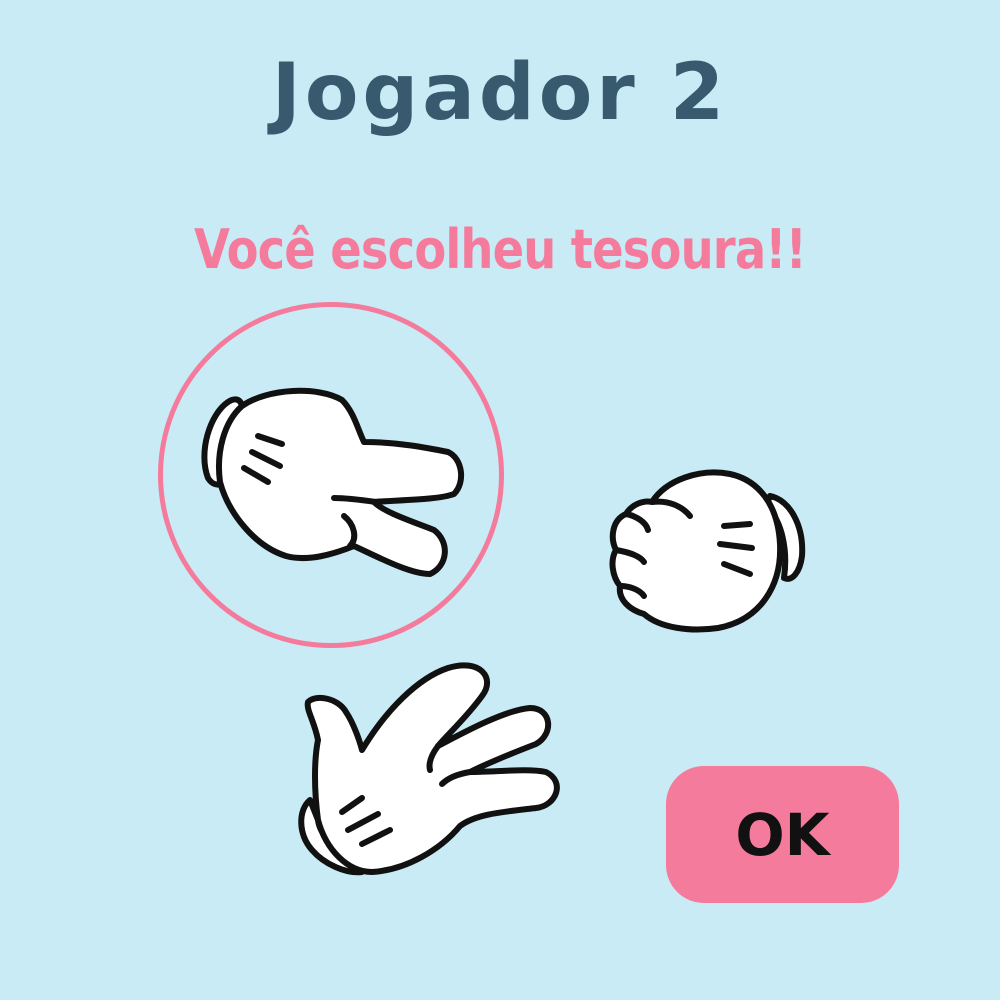  I want to click on choice-message: Você escolheu tesoura!!, so click(500, 249).